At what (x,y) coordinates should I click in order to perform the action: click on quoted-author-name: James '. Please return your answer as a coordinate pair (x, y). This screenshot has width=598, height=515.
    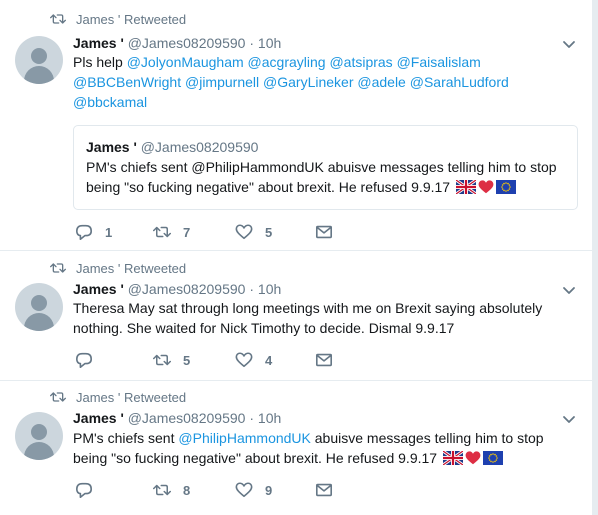
    Looking at the image, I should click on (111, 147).